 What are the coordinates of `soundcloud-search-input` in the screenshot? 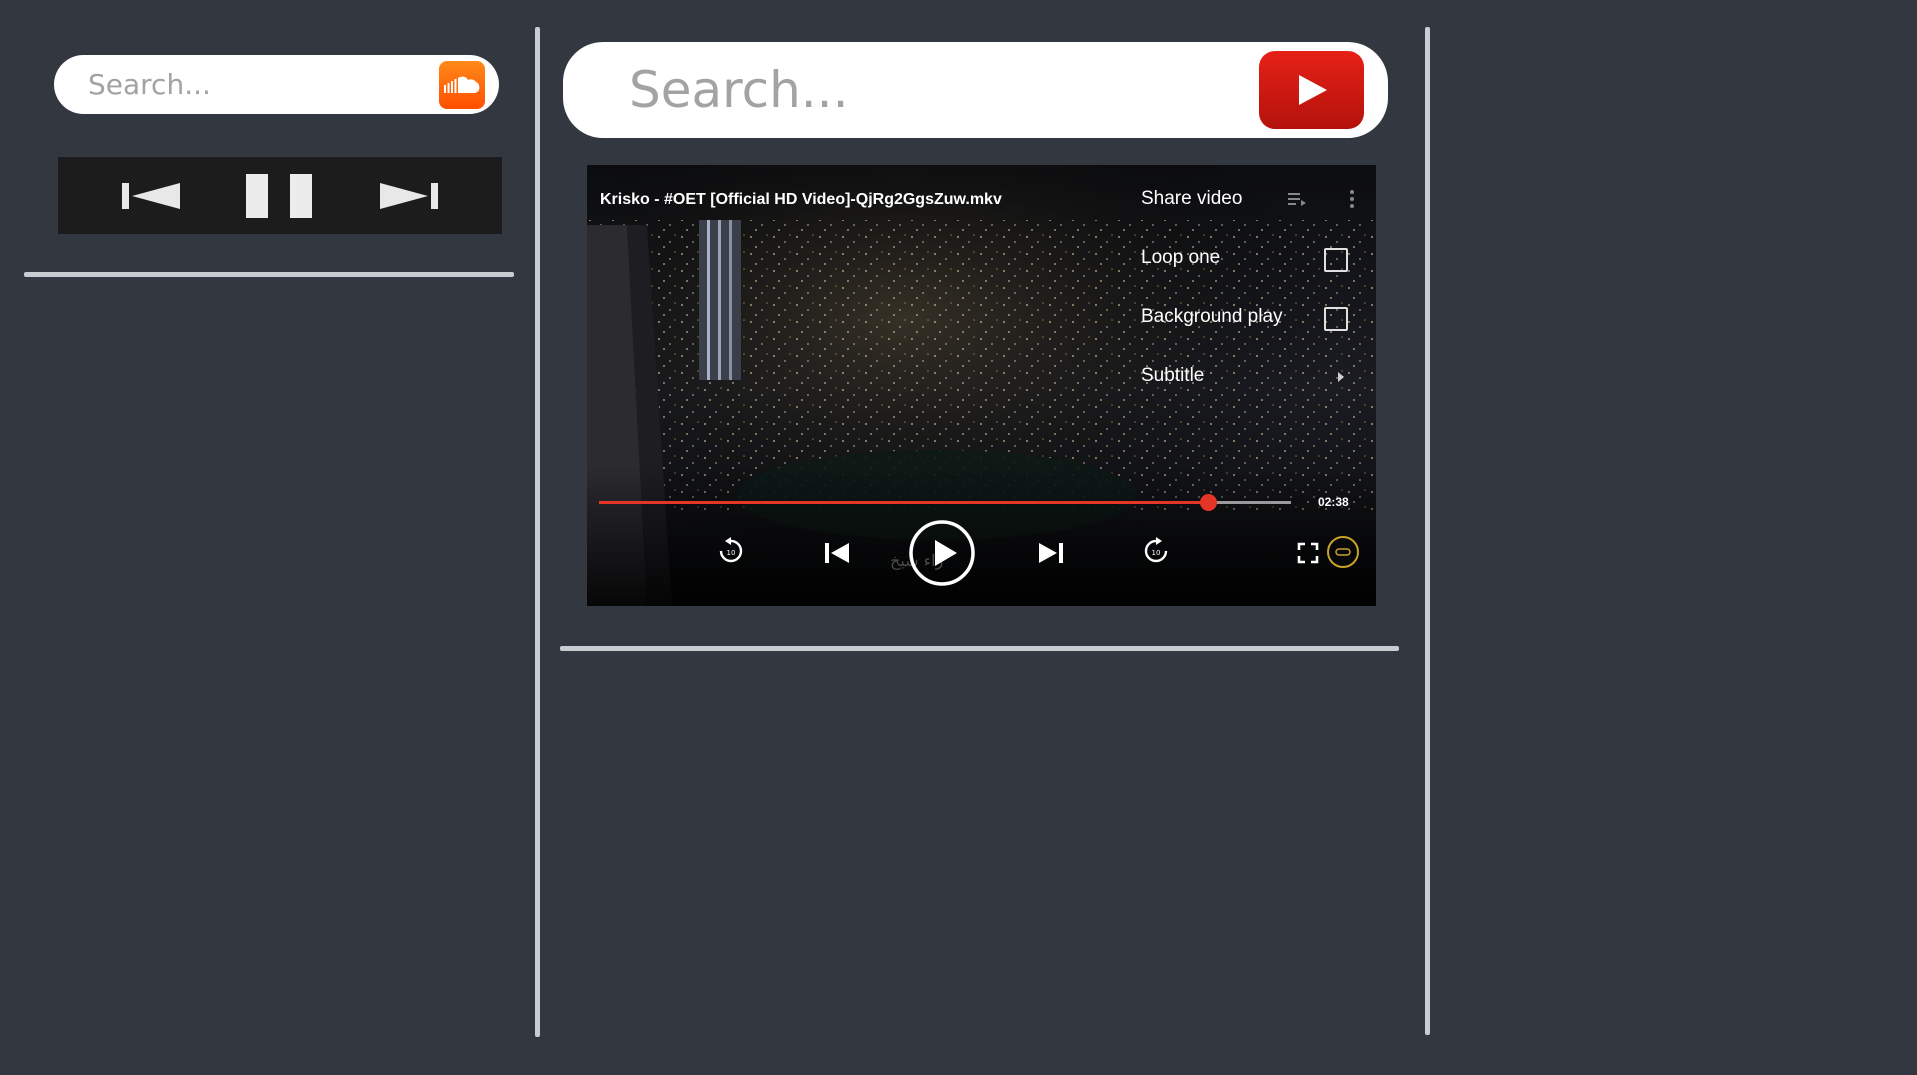 It's located at (262, 84).